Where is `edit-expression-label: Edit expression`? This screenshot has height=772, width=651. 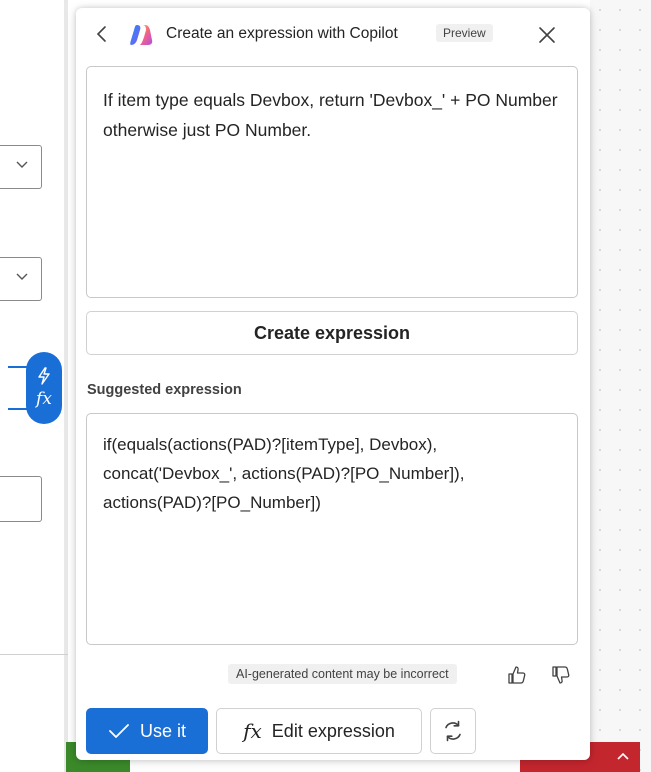
edit-expression-label: Edit expression is located at coordinates (333, 730).